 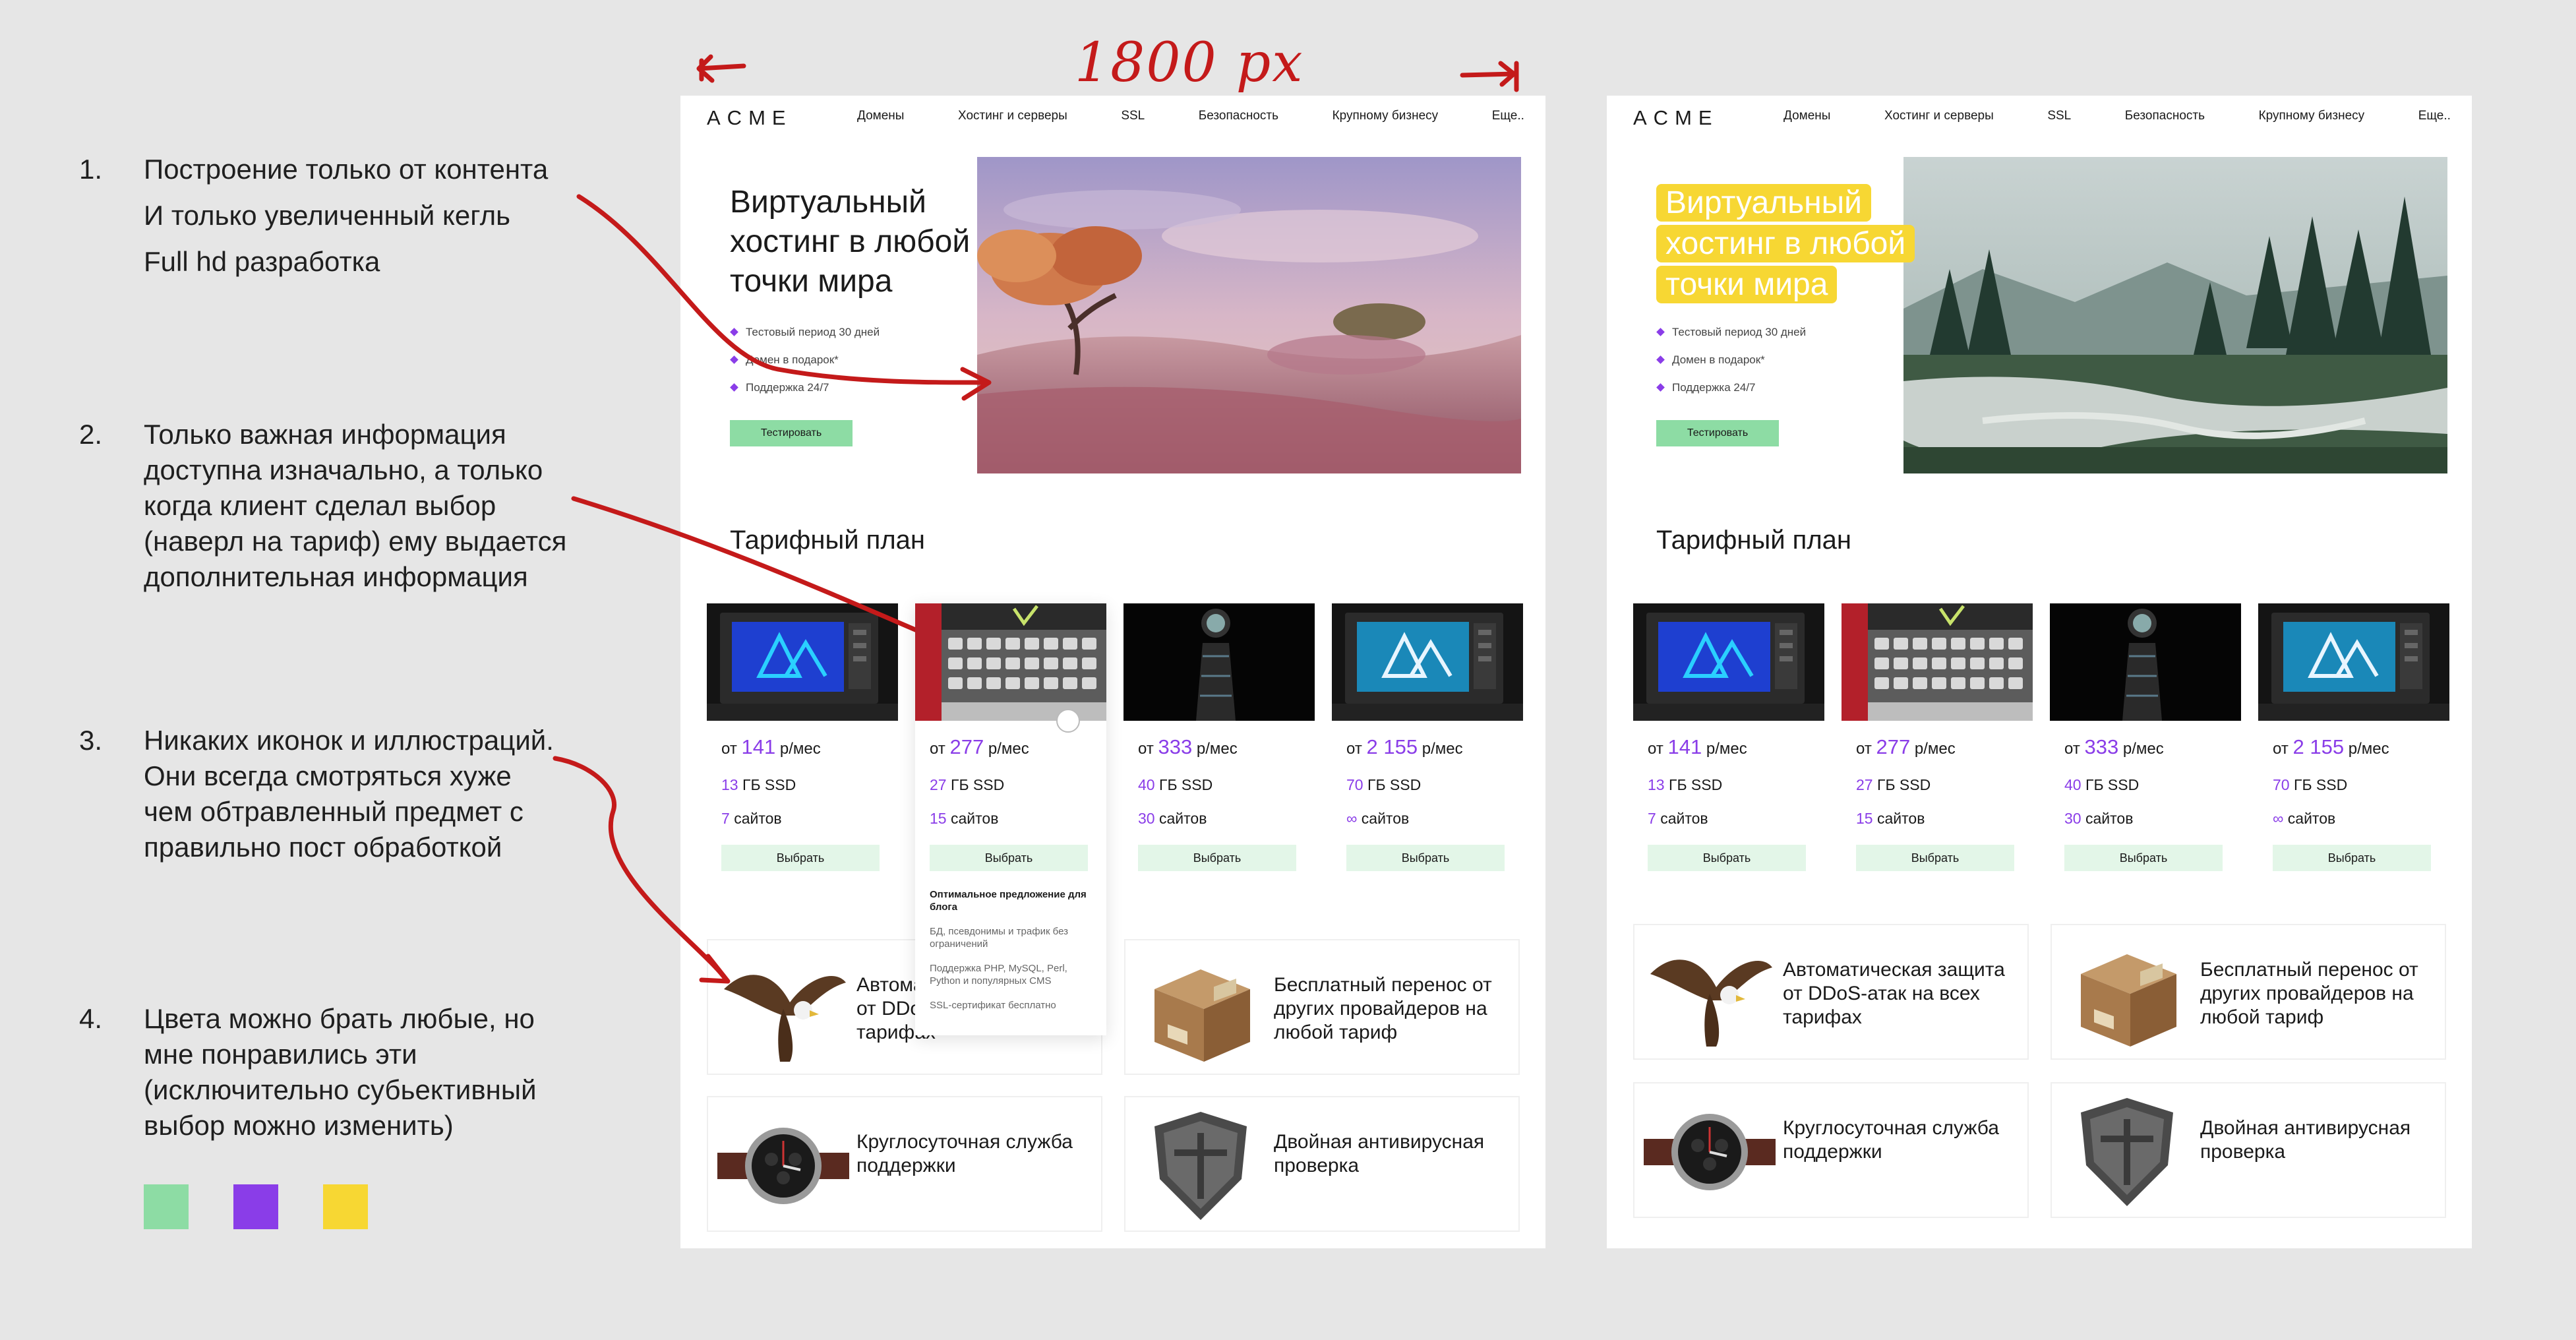 What do you see at coordinates (2127, 1151) in the screenshot?
I see `shield-image` at bounding box center [2127, 1151].